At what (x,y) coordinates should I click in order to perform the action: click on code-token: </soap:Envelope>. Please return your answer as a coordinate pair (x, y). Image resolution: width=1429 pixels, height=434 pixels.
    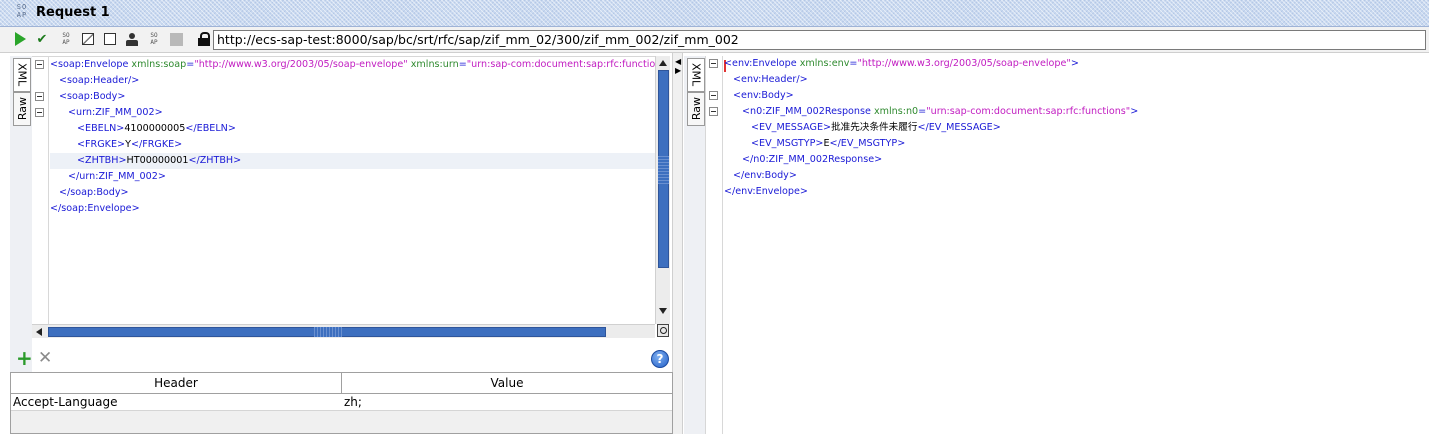
    Looking at the image, I should click on (95, 208).